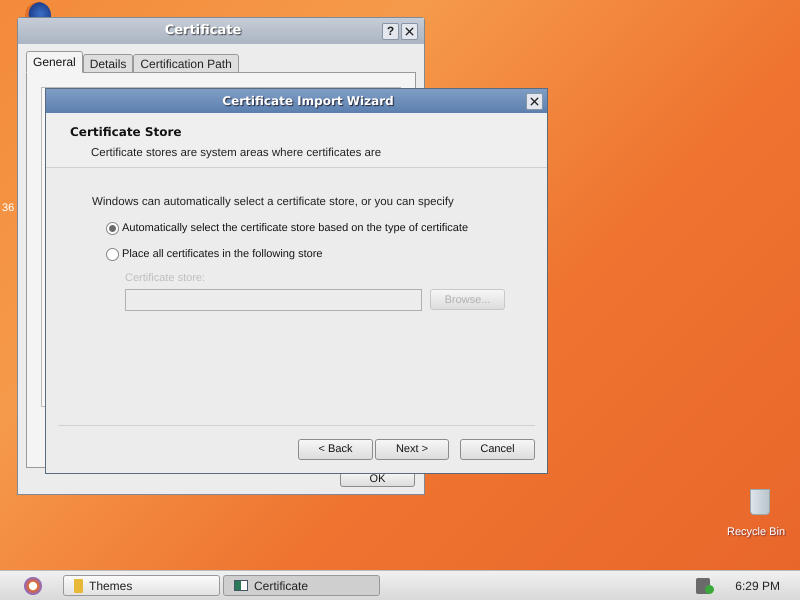 The image size is (800, 600). What do you see at coordinates (78, 585) in the screenshot?
I see `folder-icon` at bounding box center [78, 585].